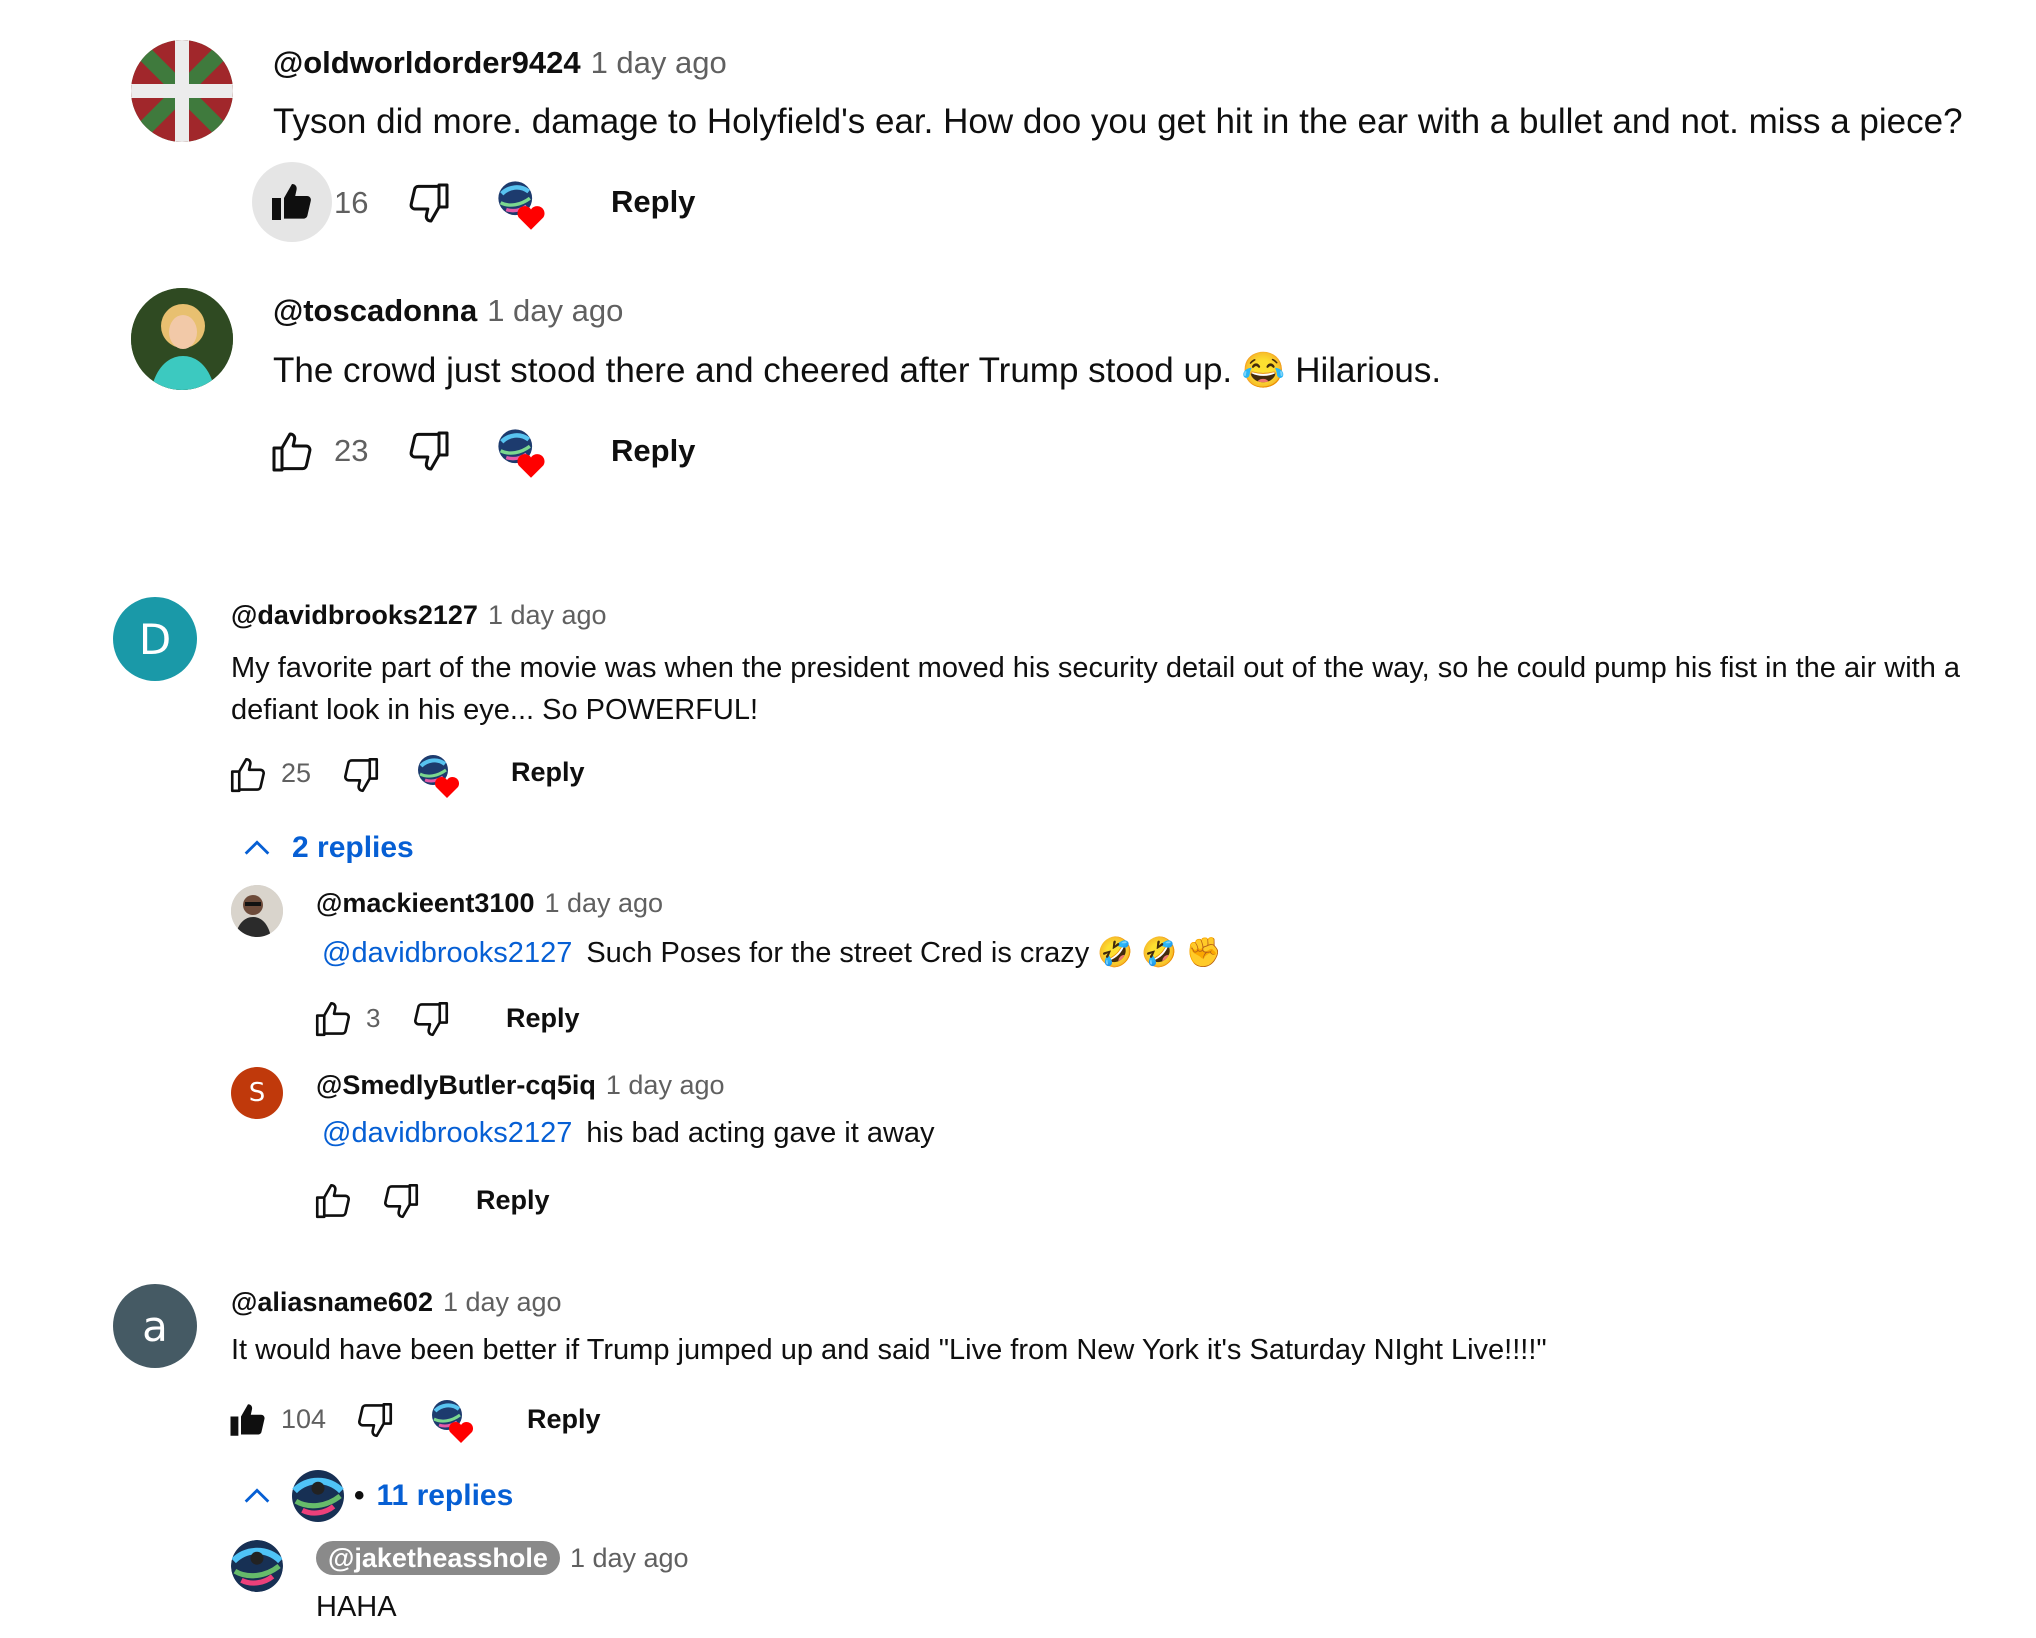  Describe the element at coordinates (351, 202) in the screenshot. I see `like-count: 16` at that location.